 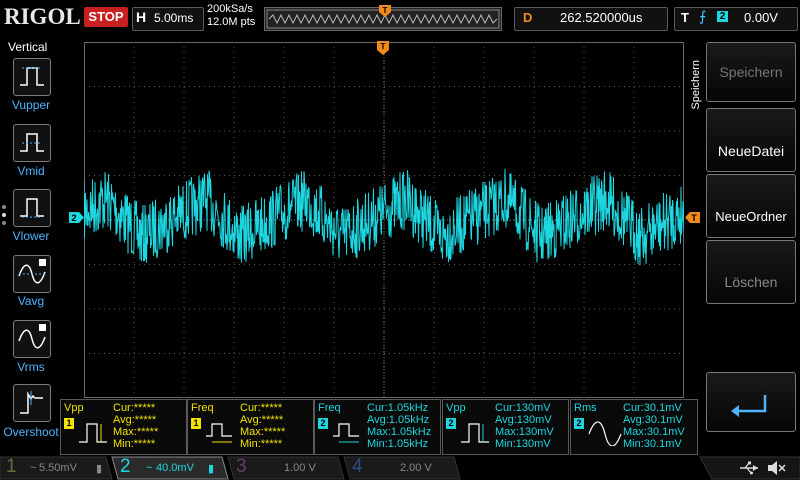 I want to click on channel-3-tab: 3 1.00 V, so click(x=286, y=467).